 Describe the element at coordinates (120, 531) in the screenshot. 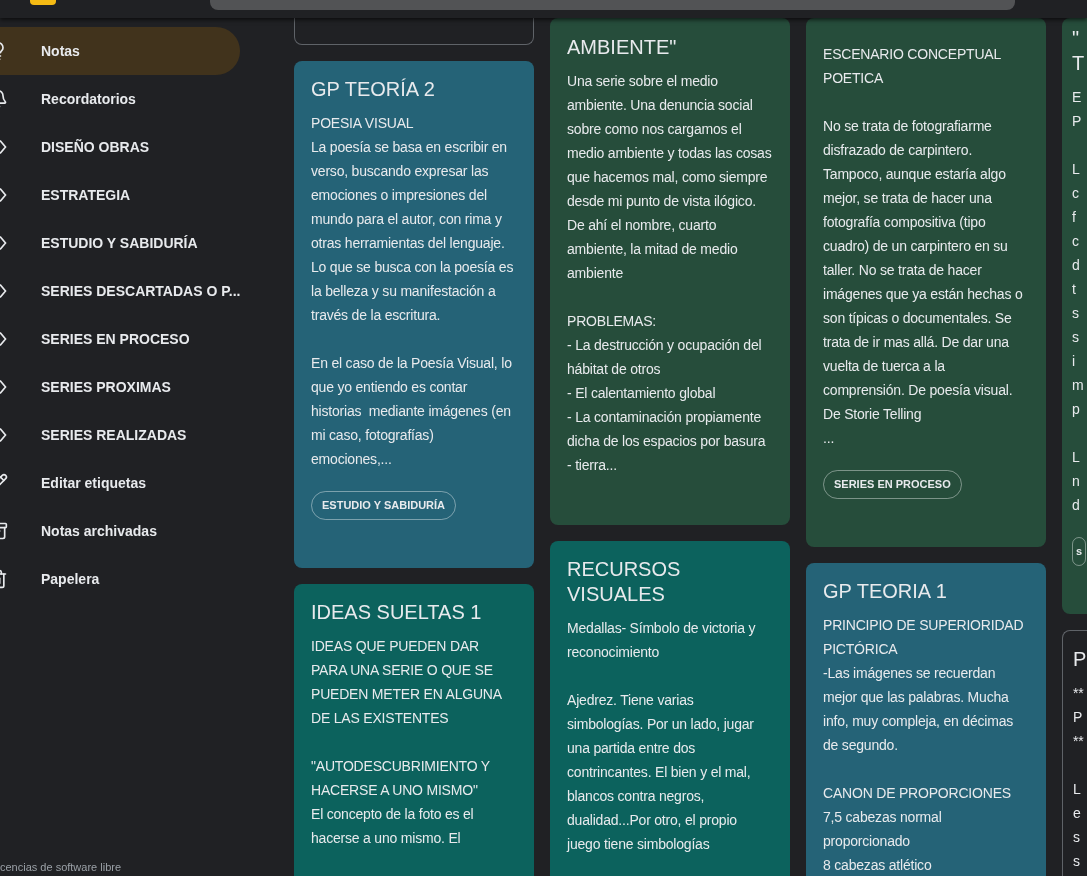

I see `sidebar-item: Notas archivadas` at that location.